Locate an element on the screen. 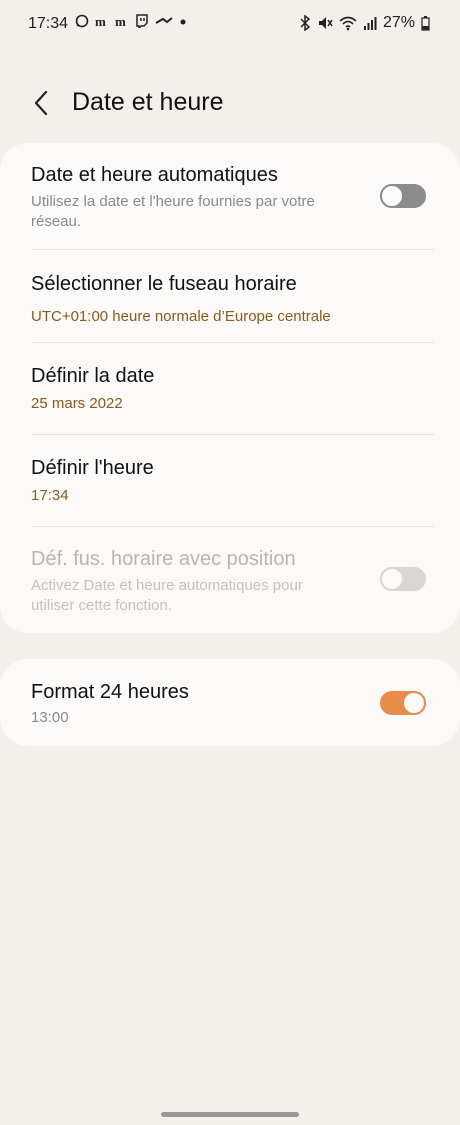 This screenshot has height=1125, width=460. mute-icon is located at coordinates (325, 23).